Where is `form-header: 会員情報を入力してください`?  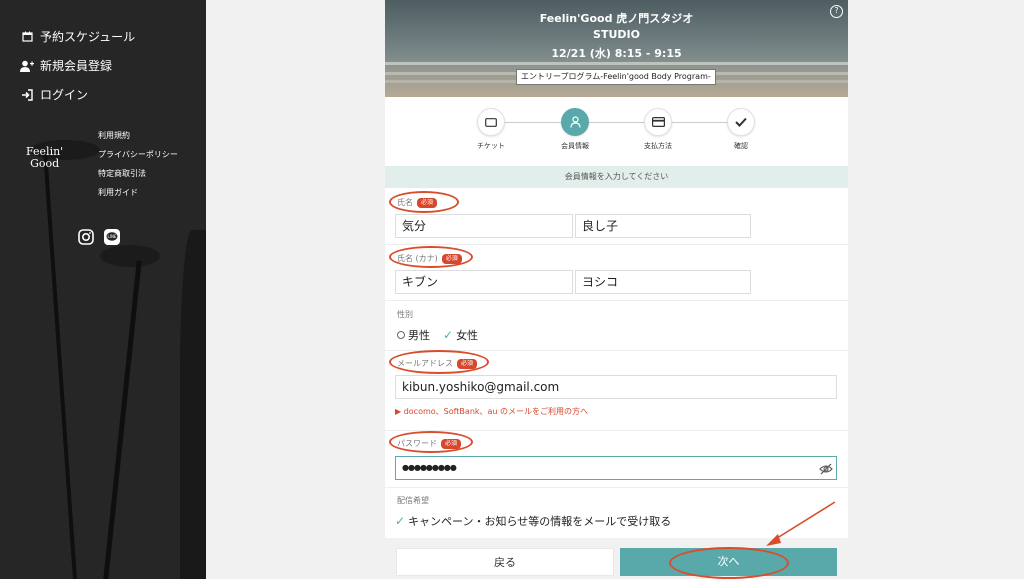
form-header: 会員情報を入力してください is located at coordinates (616, 177).